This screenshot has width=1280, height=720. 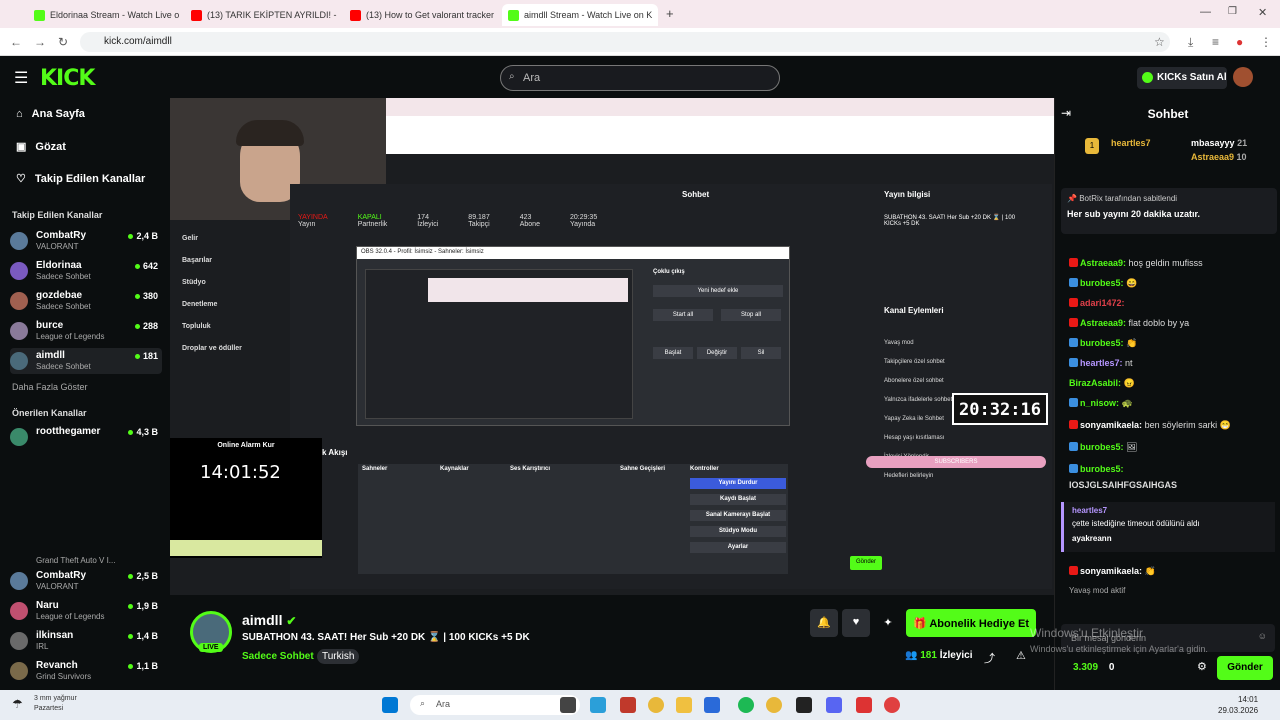 I want to click on back-icon: ←, so click(x=16, y=42).